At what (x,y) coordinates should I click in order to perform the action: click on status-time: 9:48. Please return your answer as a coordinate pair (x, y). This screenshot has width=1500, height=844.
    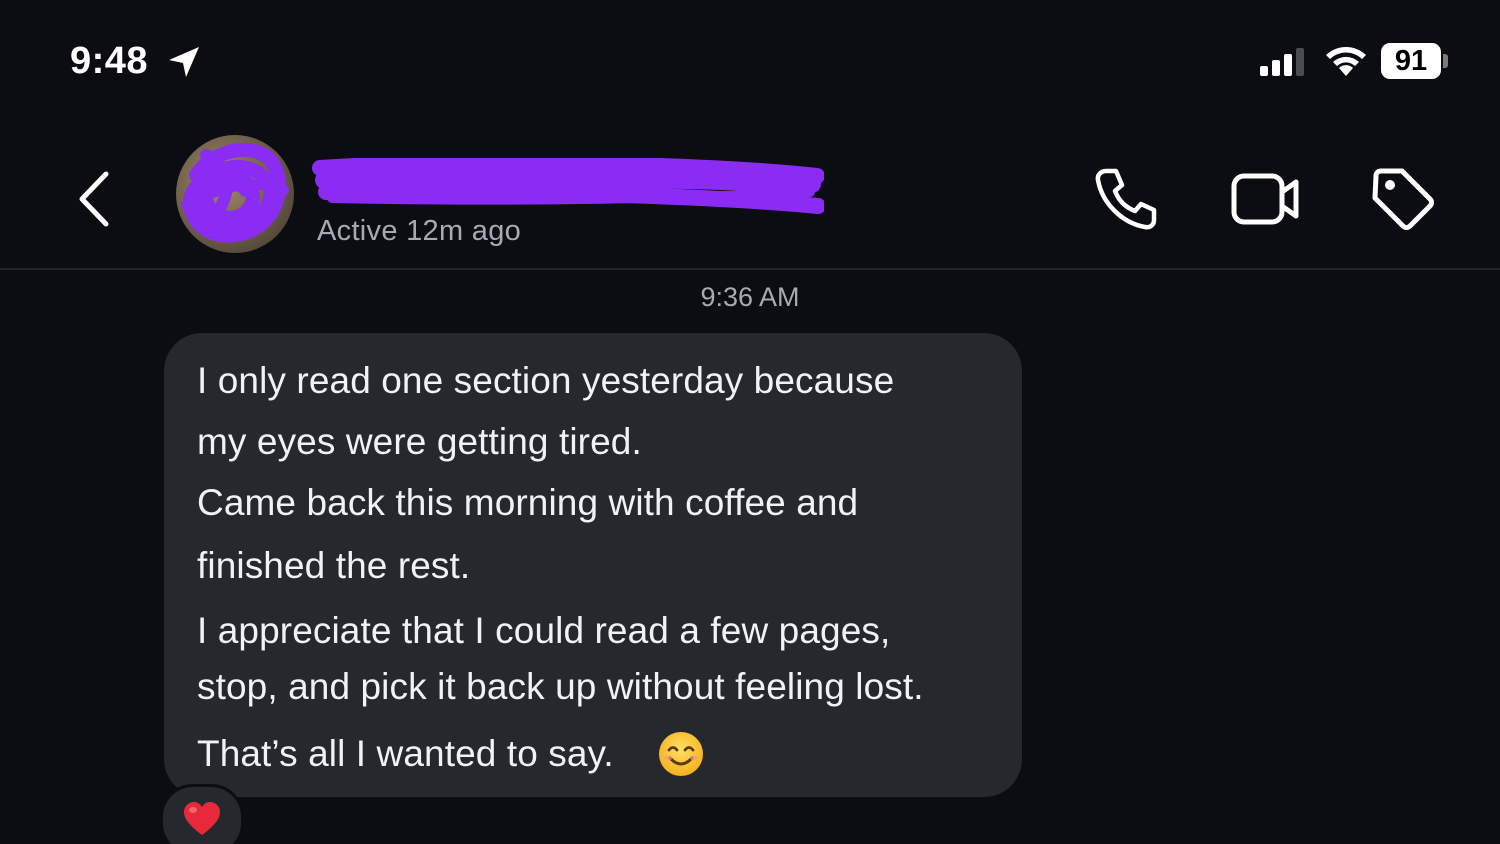
    Looking at the image, I should click on (109, 61).